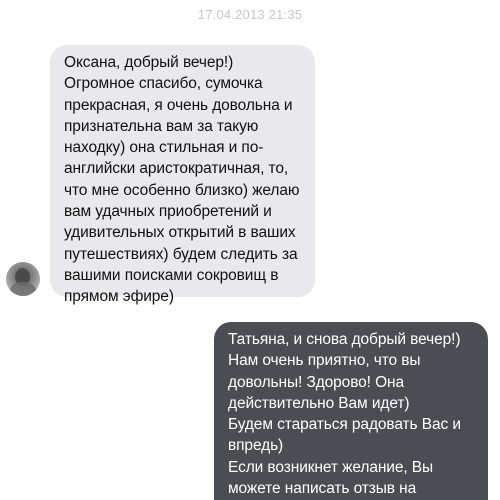  What do you see at coordinates (23, 279) in the screenshot?
I see `sender-avatar` at bounding box center [23, 279].